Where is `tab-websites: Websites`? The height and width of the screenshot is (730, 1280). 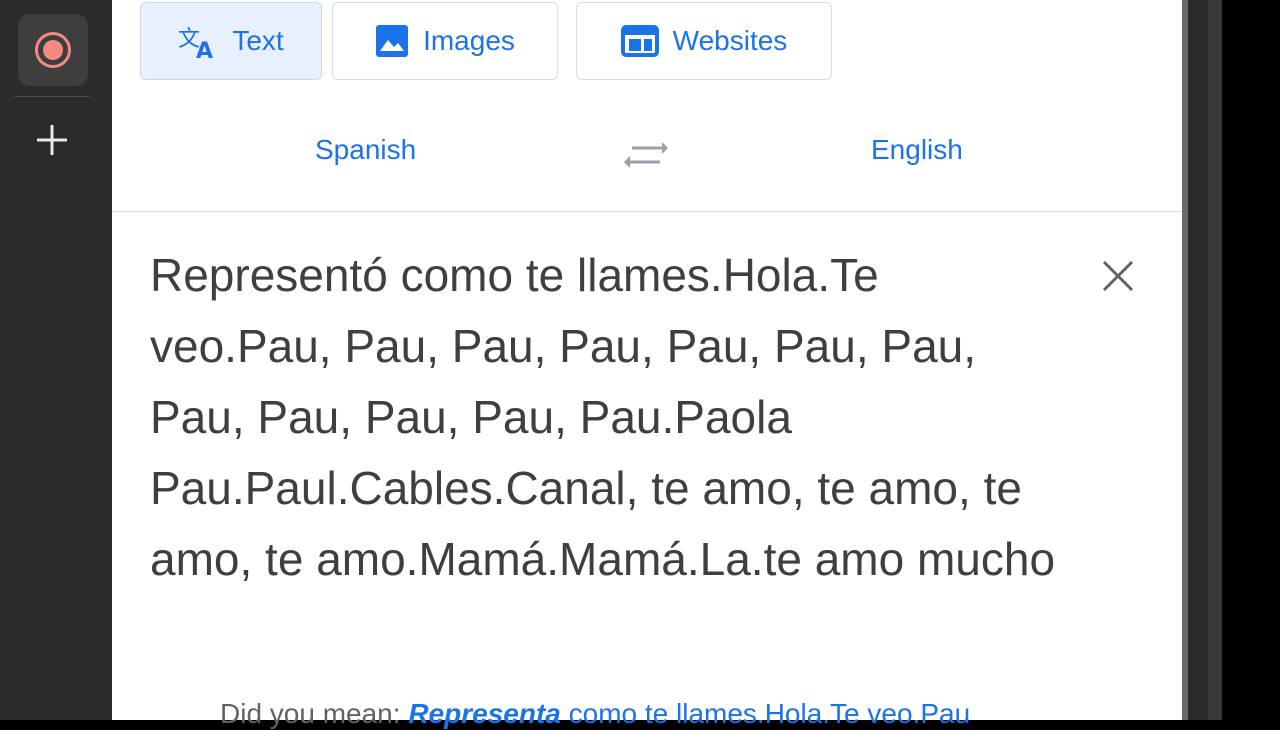
tab-websites: Websites is located at coordinates (704, 41).